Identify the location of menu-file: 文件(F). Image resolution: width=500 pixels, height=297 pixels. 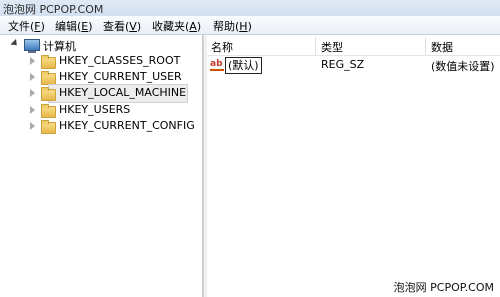
(26, 26).